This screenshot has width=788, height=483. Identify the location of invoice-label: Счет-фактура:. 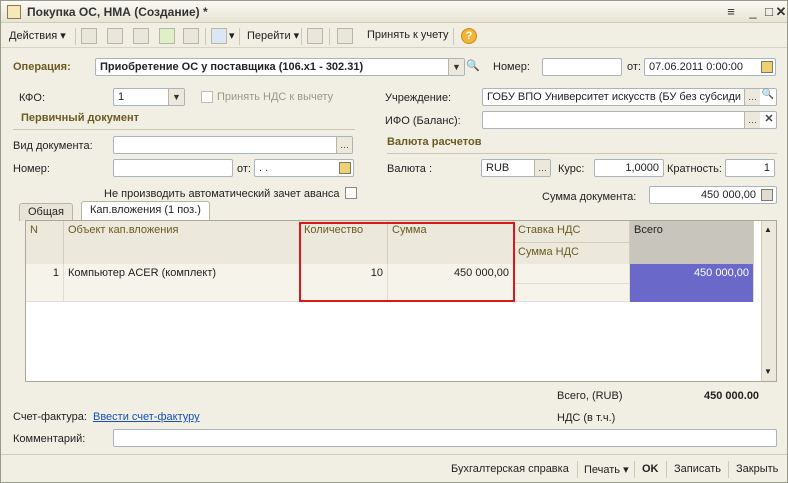
(50, 417).